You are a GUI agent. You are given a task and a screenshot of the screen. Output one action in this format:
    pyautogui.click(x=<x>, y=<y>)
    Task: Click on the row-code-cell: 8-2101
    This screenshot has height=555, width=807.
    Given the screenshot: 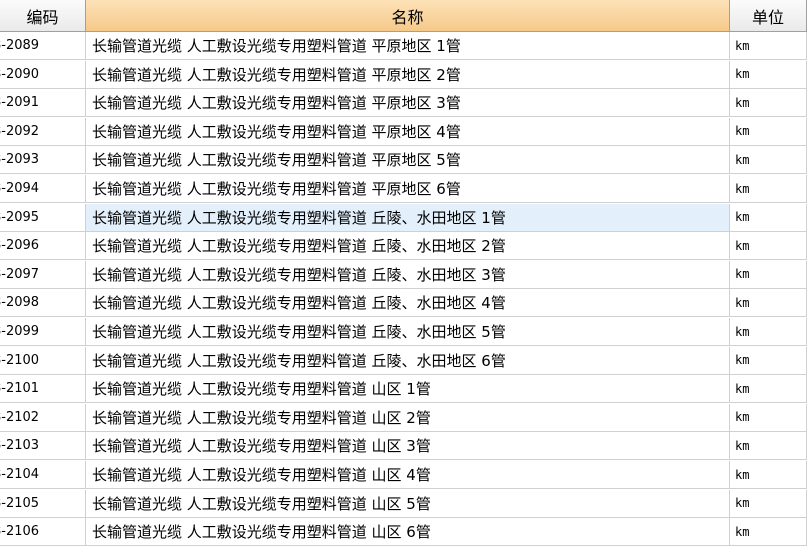 What is the action you would take?
    pyautogui.click(x=43, y=389)
    